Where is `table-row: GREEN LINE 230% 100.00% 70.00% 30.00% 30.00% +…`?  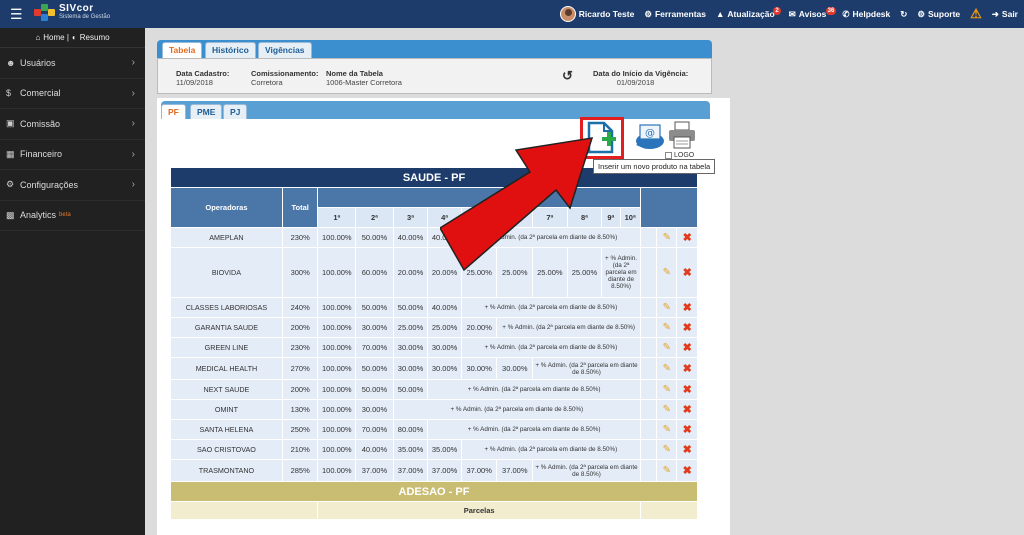
table-row: GREEN LINE 230% 100.00% 70.00% 30.00% 30.00% +… is located at coordinates (434, 347).